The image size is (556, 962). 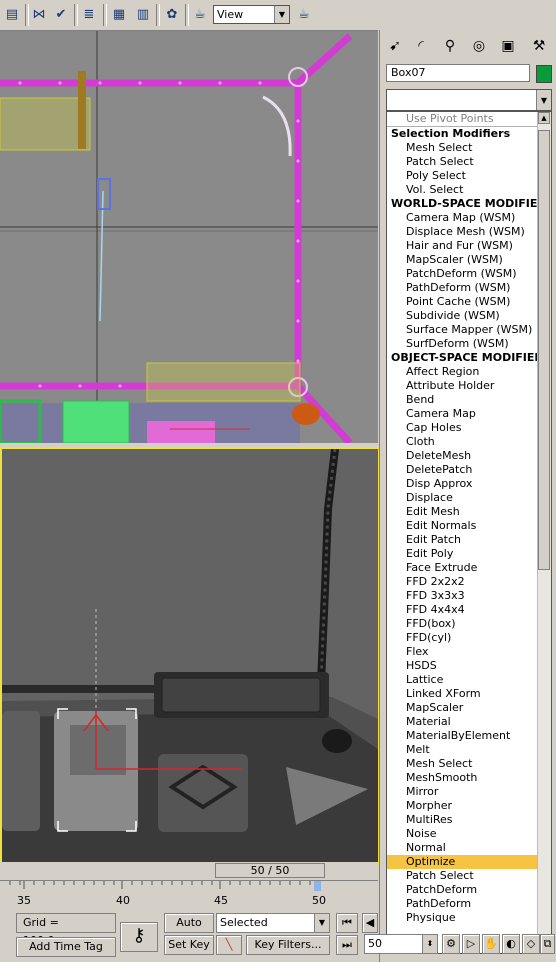 What do you see at coordinates (539, 46) in the screenshot?
I see `utilities-icon: ⚒` at bounding box center [539, 46].